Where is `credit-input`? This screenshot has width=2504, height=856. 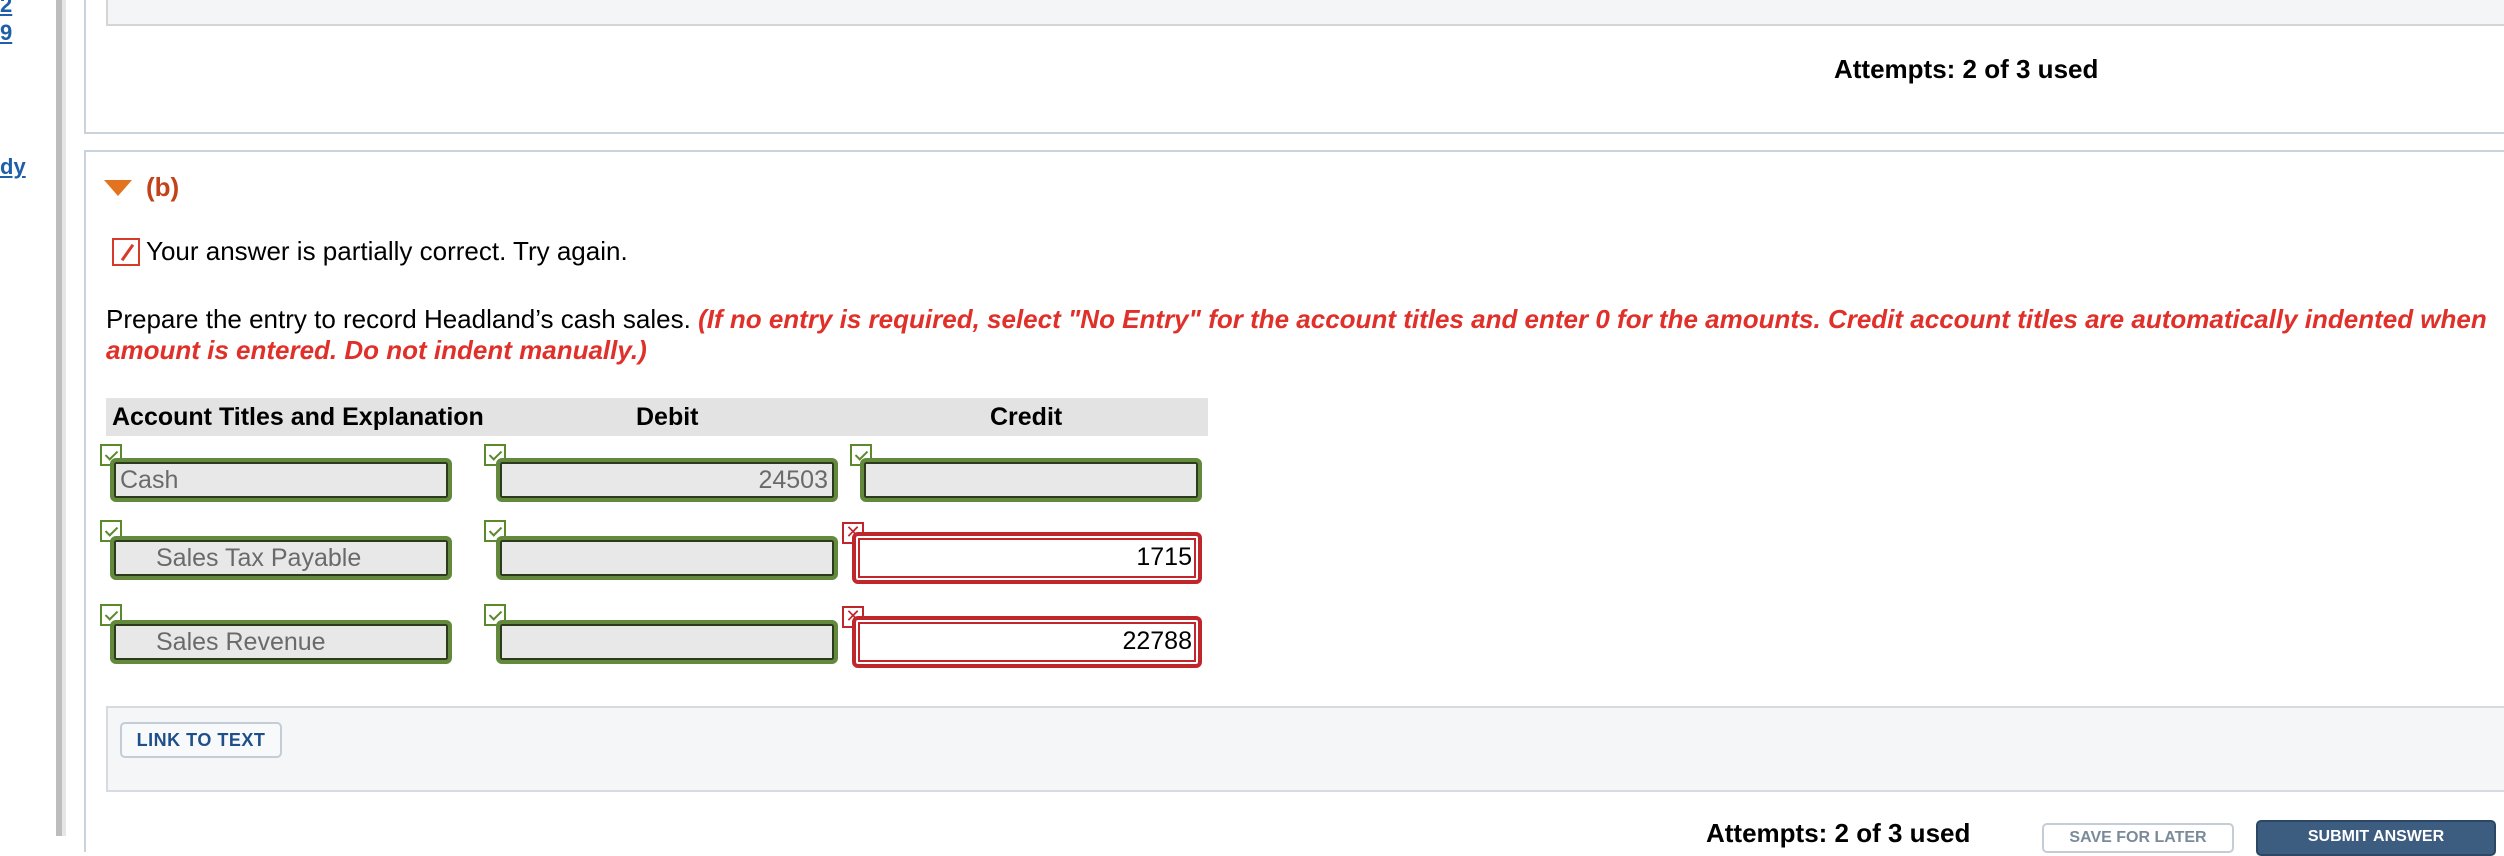
credit-input is located at coordinates (1031, 480).